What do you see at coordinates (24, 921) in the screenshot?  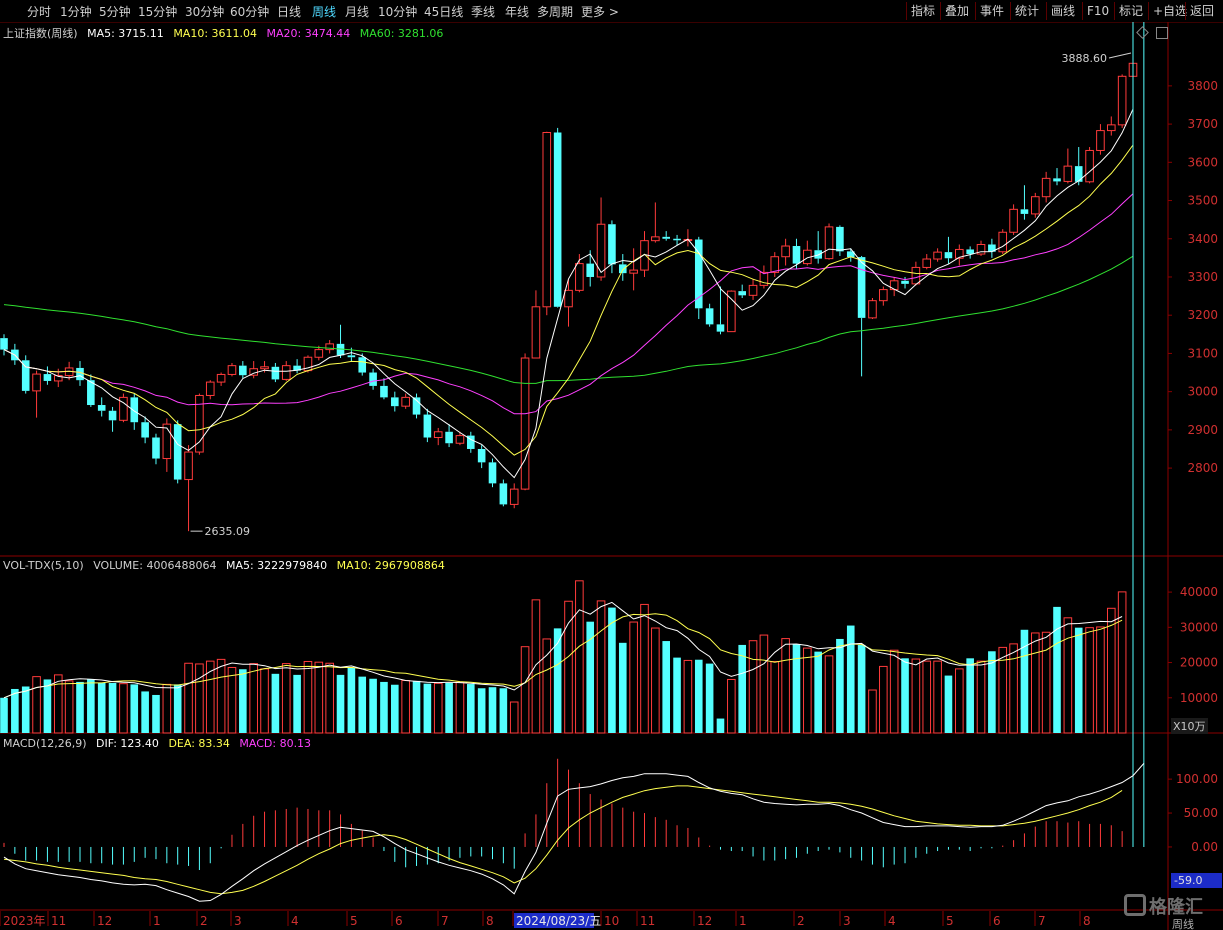 I see `x-tick-label-0: 2023年` at bounding box center [24, 921].